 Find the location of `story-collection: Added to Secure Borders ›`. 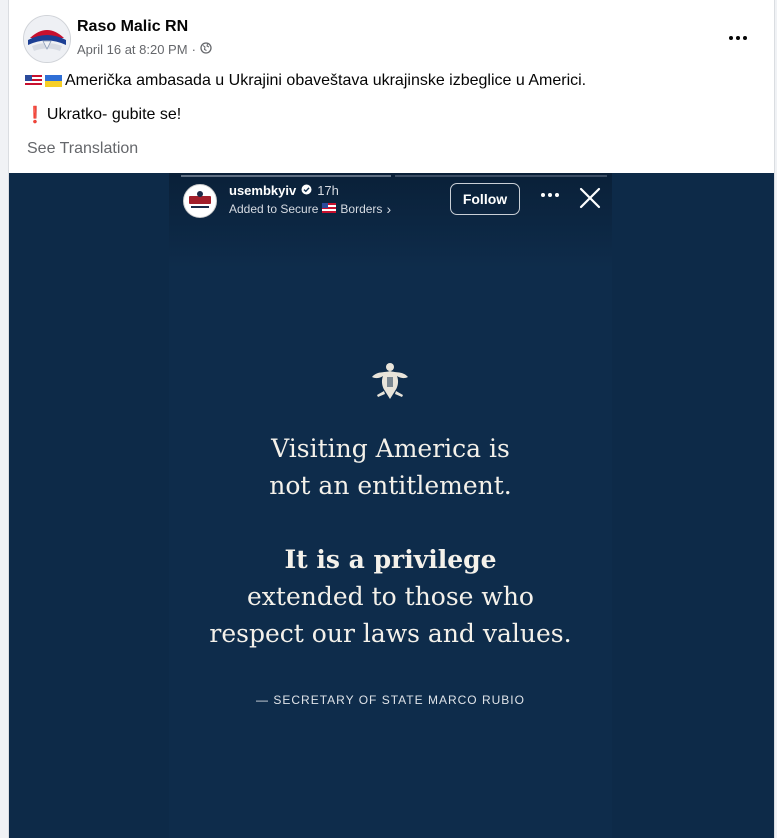

story-collection: Added to Secure Borders › is located at coordinates (310, 209).